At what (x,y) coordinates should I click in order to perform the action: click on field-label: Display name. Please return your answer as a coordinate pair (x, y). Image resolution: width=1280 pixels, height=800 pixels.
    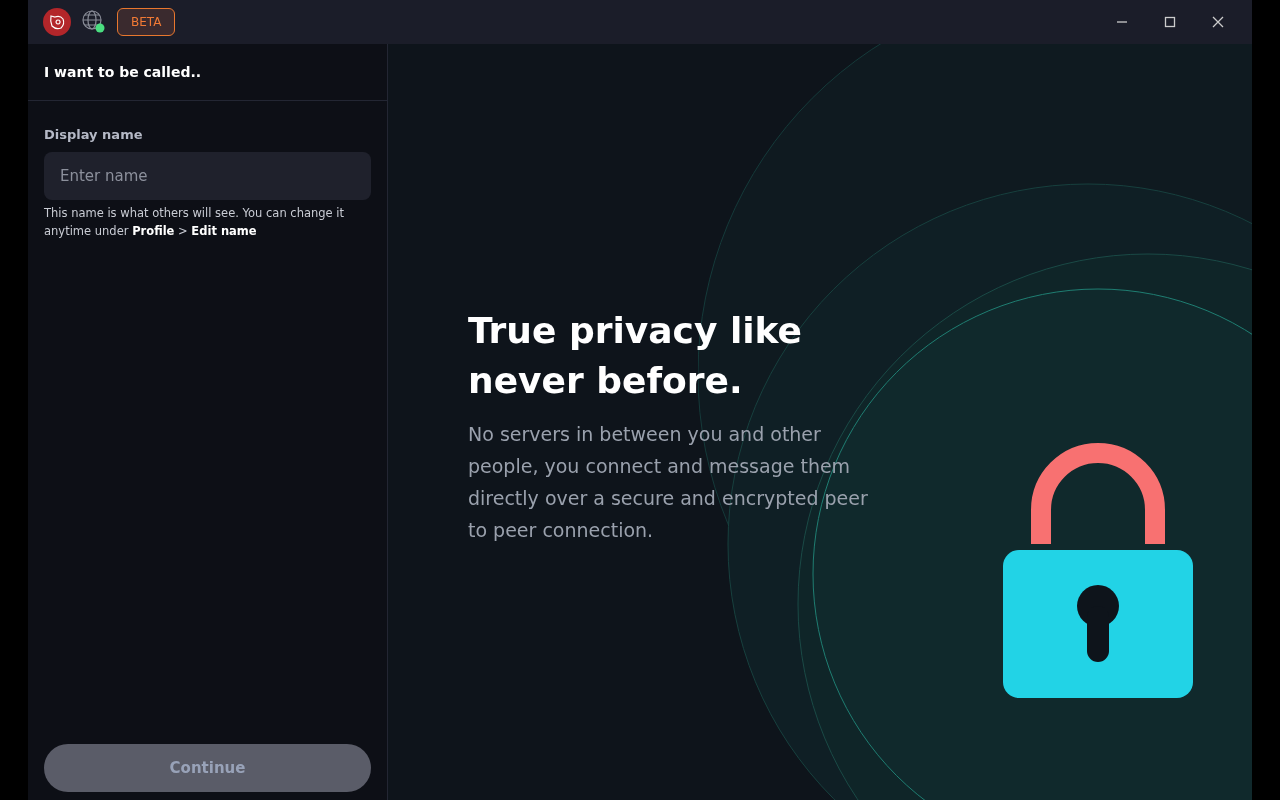
    Looking at the image, I should click on (94, 134).